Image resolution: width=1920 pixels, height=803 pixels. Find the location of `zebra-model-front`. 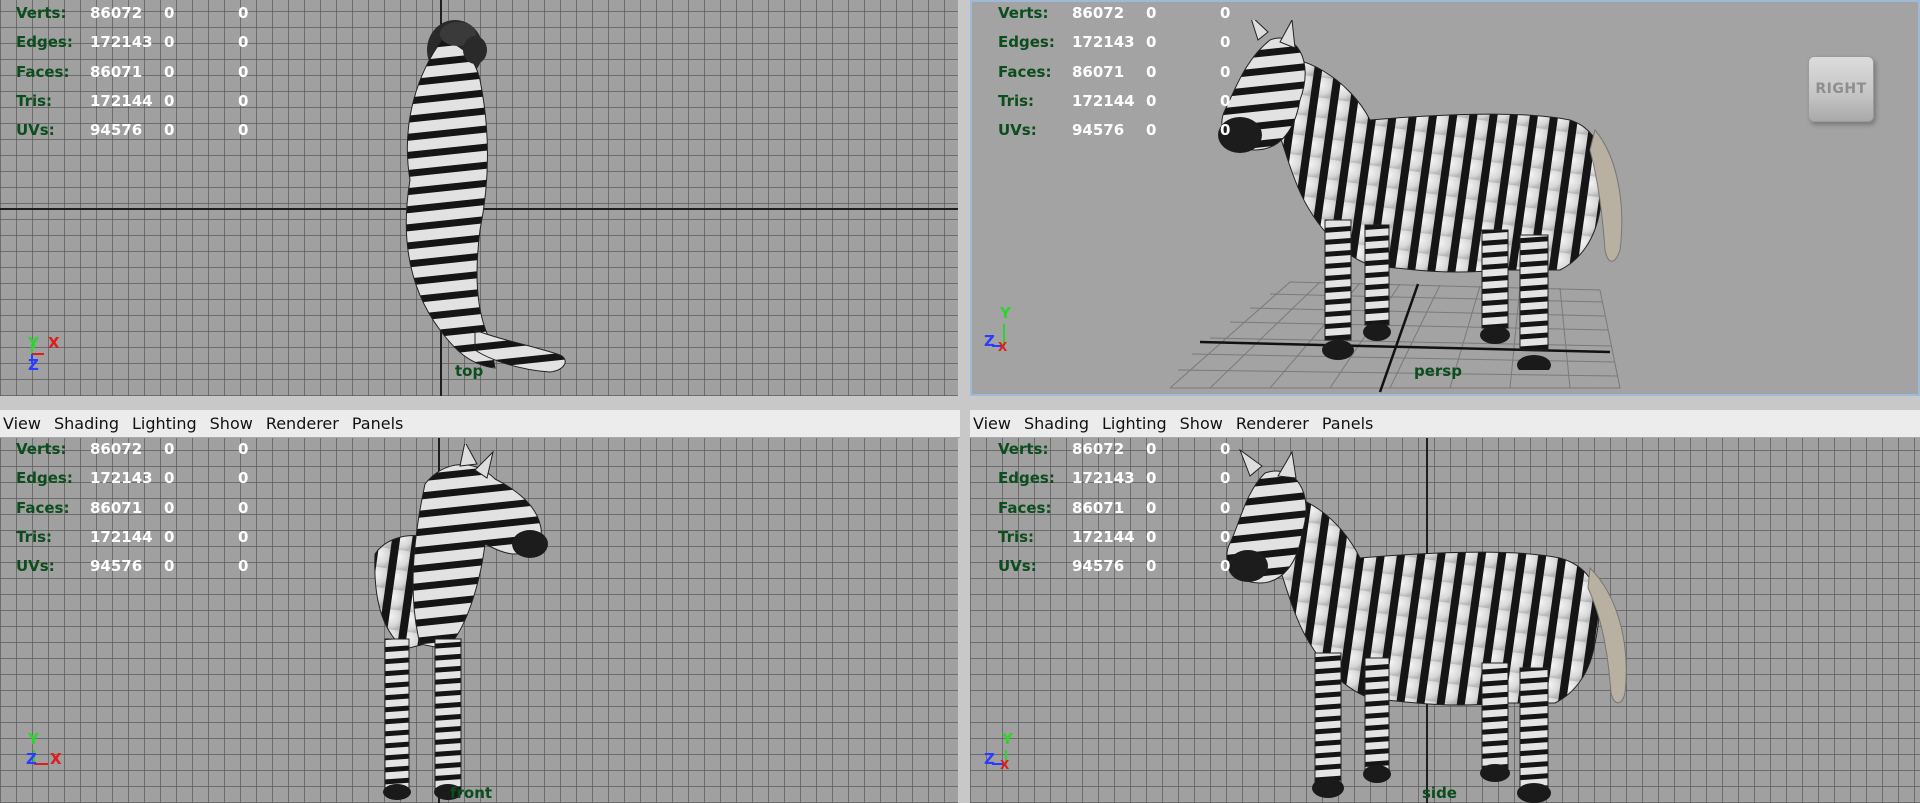

zebra-model-front is located at coordinates (475, 623).